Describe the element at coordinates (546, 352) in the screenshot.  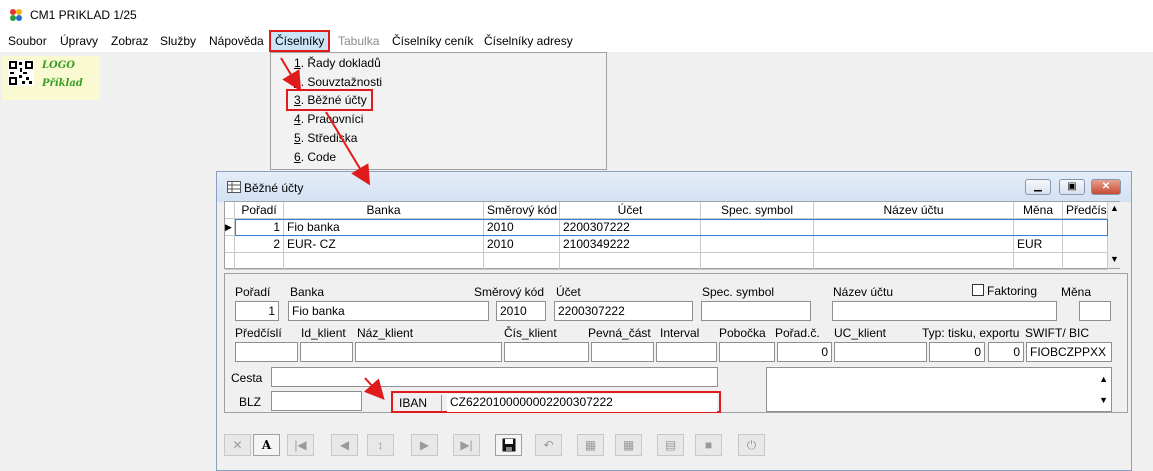
I see `cis-klient-field` at that location.